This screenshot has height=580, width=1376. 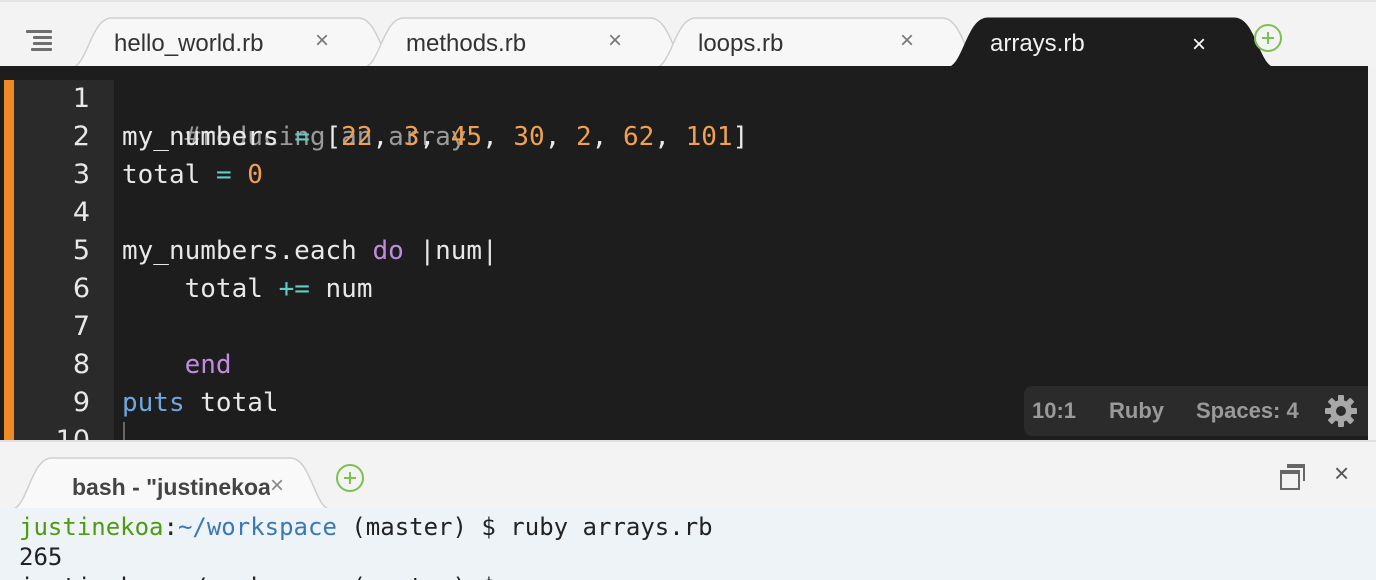 What do you see at coordinates (81, 174) in the screenshot?
I see `line-number: 3` at bounding box center [81, 174].